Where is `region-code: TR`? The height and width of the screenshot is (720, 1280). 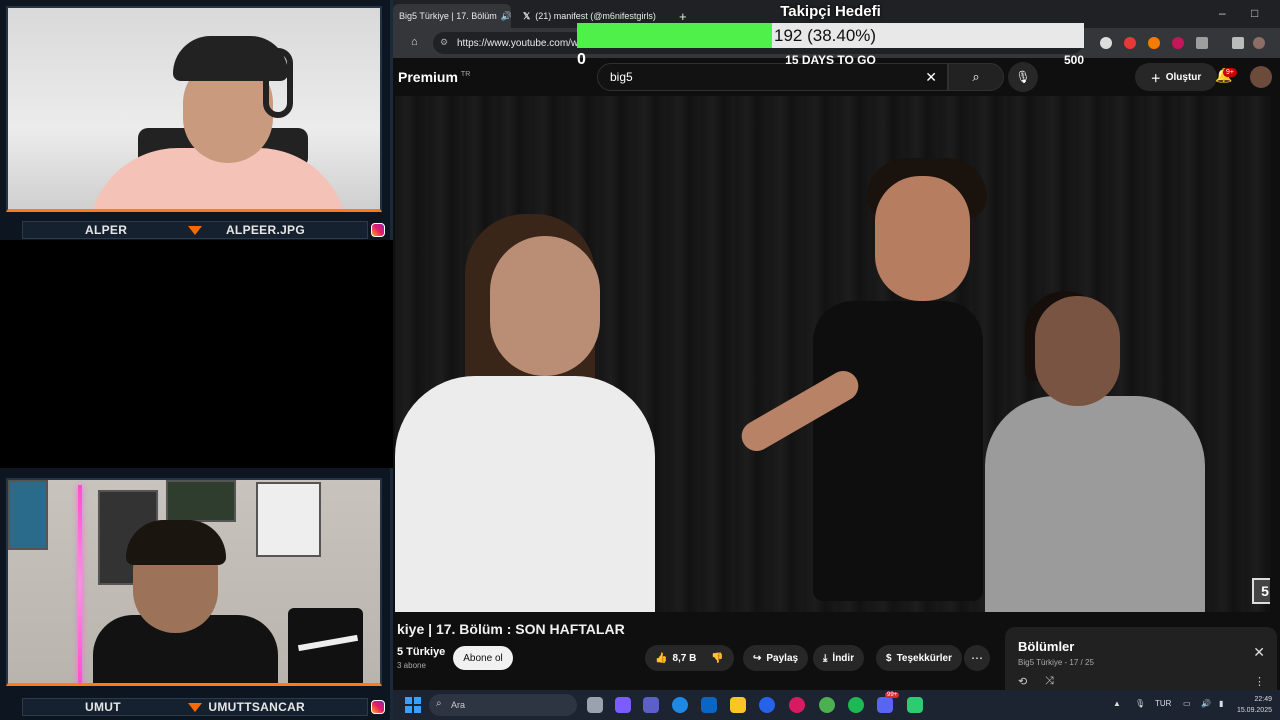
region-code: TR is located at coordinates (465, 75).